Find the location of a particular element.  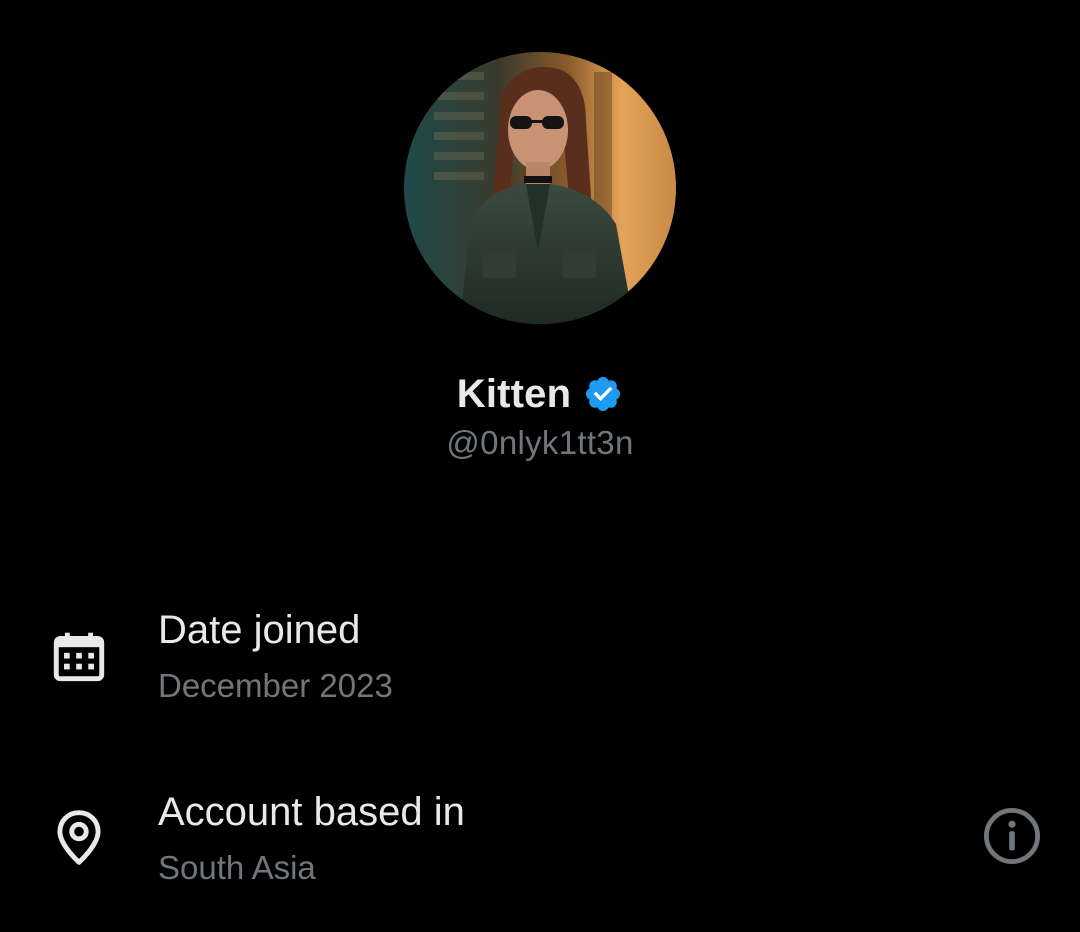

profile-identity: Kitten @0nlyk1tt3n is located at coordinates (540, 414).